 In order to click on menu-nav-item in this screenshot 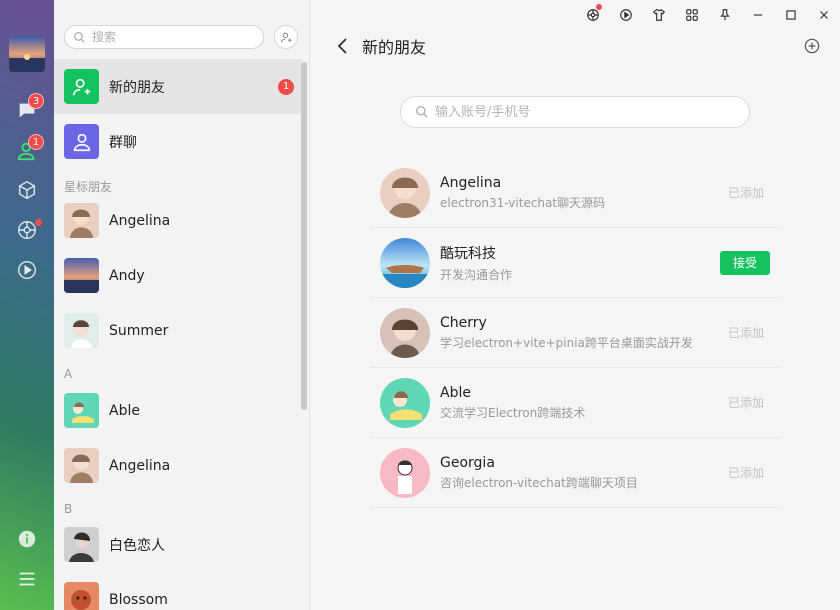, I will do `click(27, 579)`.